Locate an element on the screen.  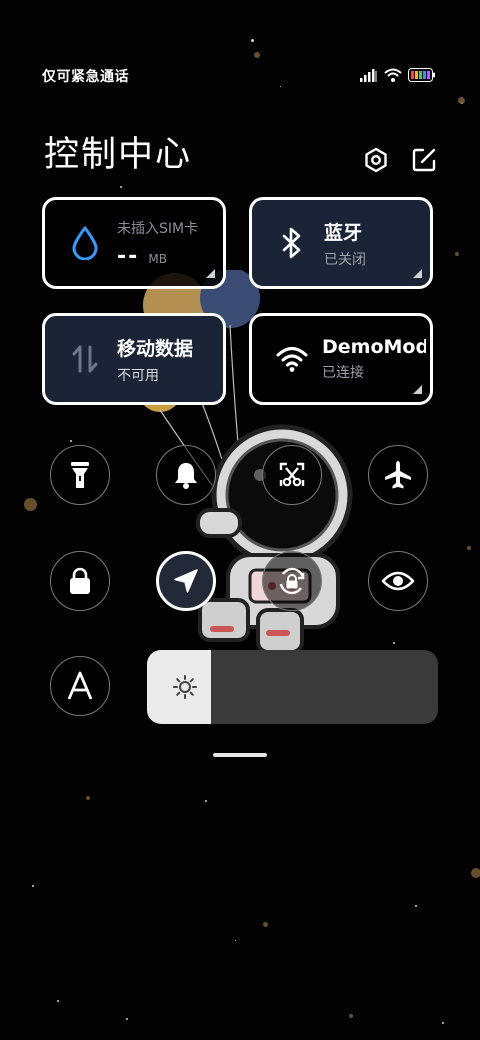
lock-screen-toggle is located at coordinates (80, 581).